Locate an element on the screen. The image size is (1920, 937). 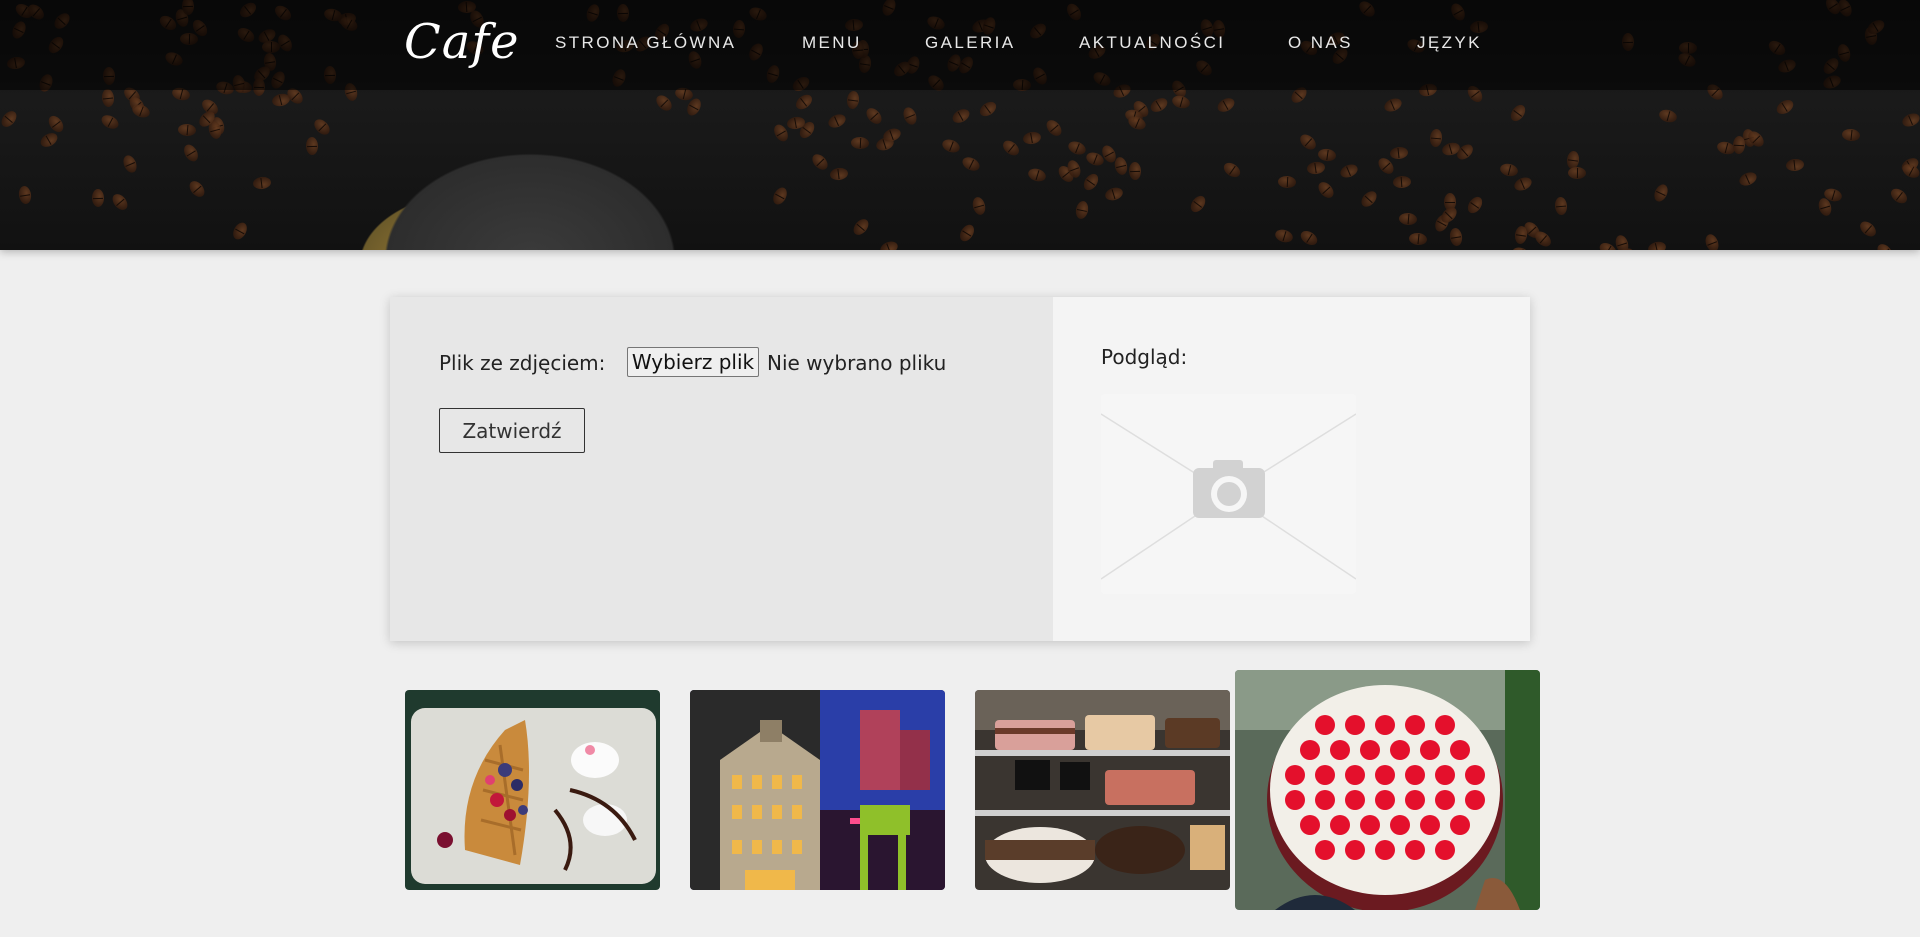
gallery-item-cake-display is located at coordinates (1102, 790).